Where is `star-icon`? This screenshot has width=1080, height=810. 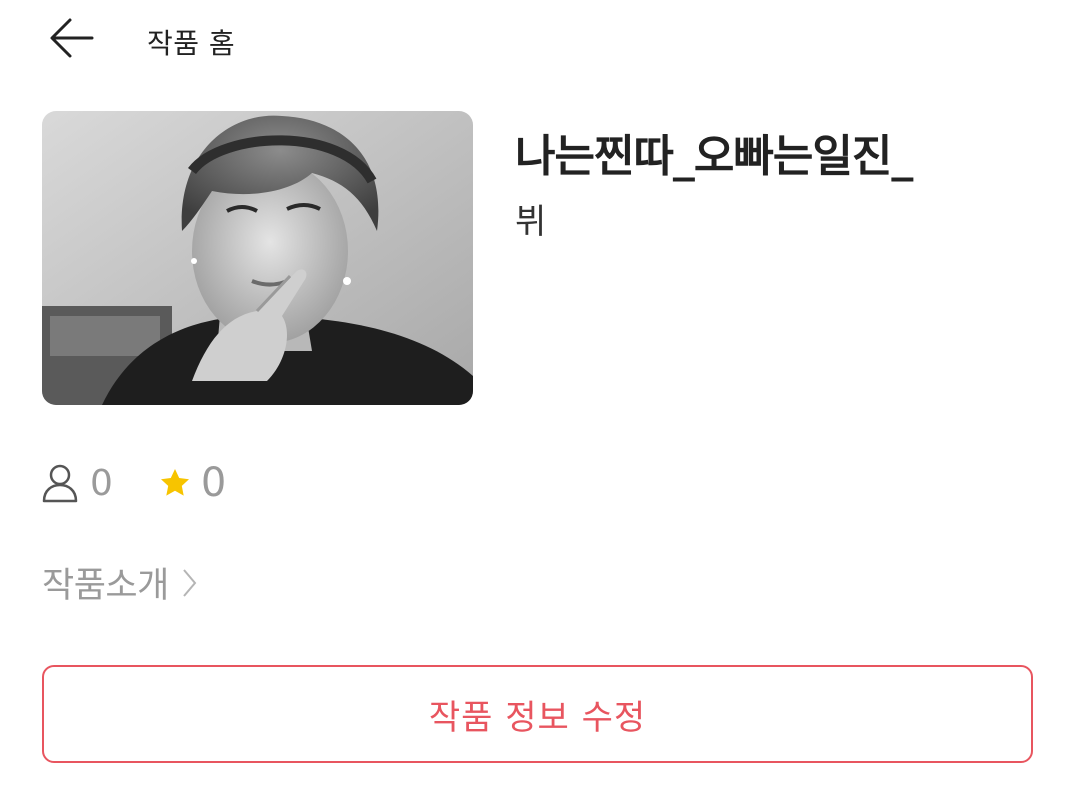
star-icon is located at coordinates (174, 482).